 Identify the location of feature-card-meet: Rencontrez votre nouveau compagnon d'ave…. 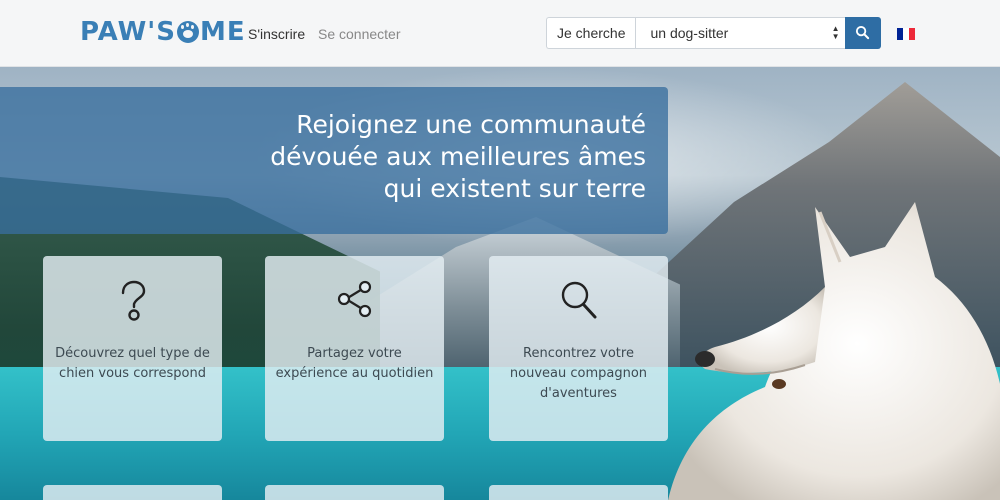
(578, 348).